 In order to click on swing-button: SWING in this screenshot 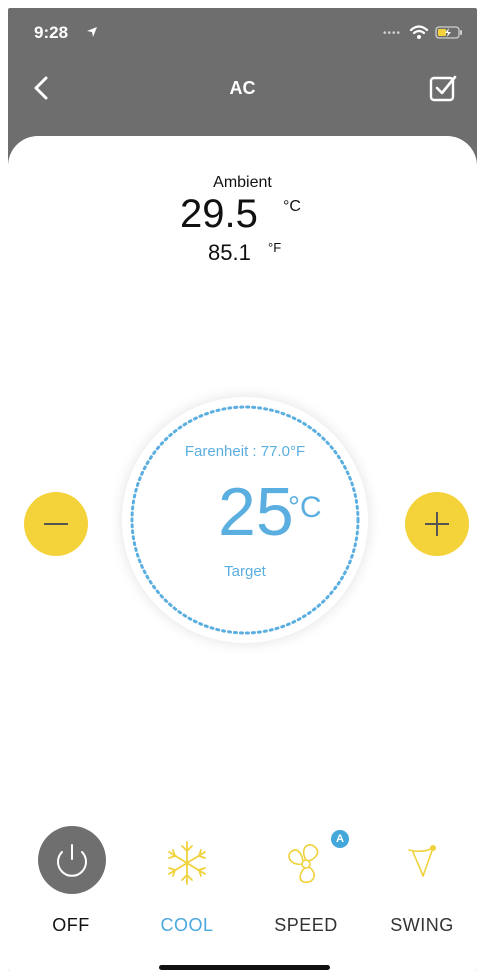, I will do `click(422, 886)`.